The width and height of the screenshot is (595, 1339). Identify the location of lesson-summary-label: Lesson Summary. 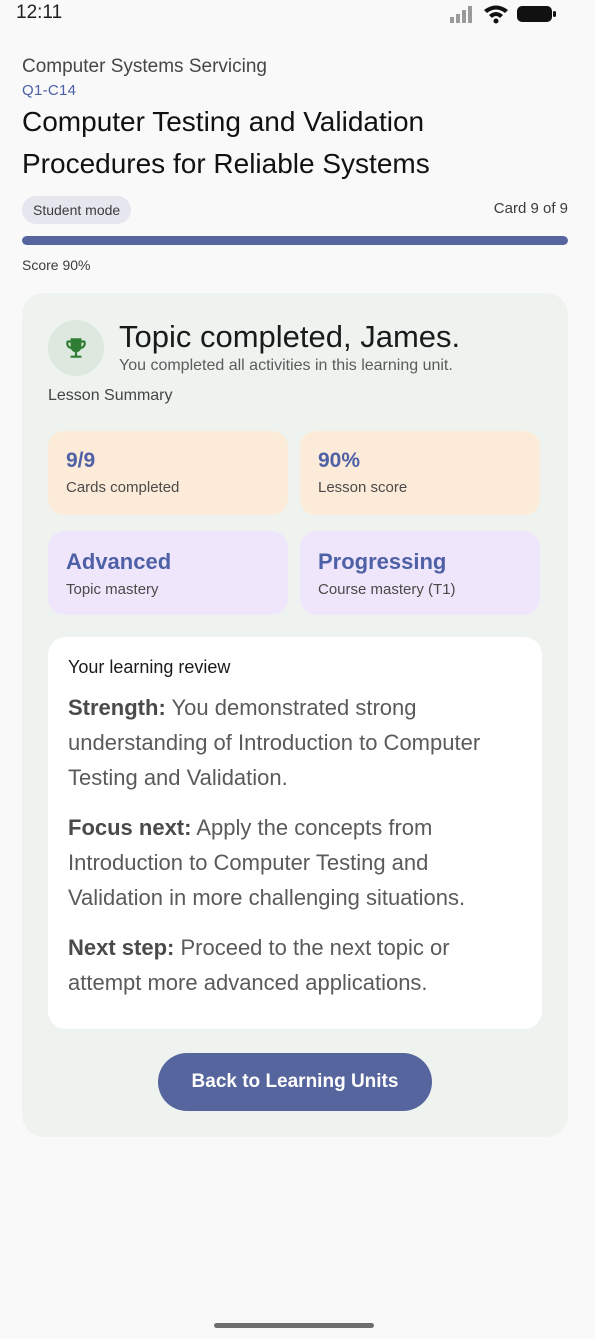
(110, 395).